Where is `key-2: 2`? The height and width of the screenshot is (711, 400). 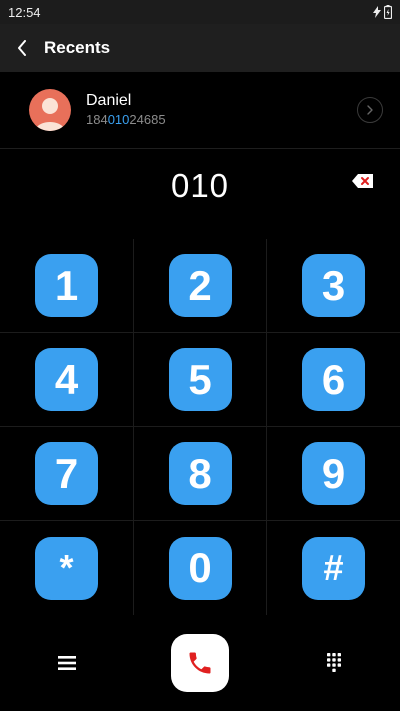
key-2: 2 is located at coordinates (200, 285).